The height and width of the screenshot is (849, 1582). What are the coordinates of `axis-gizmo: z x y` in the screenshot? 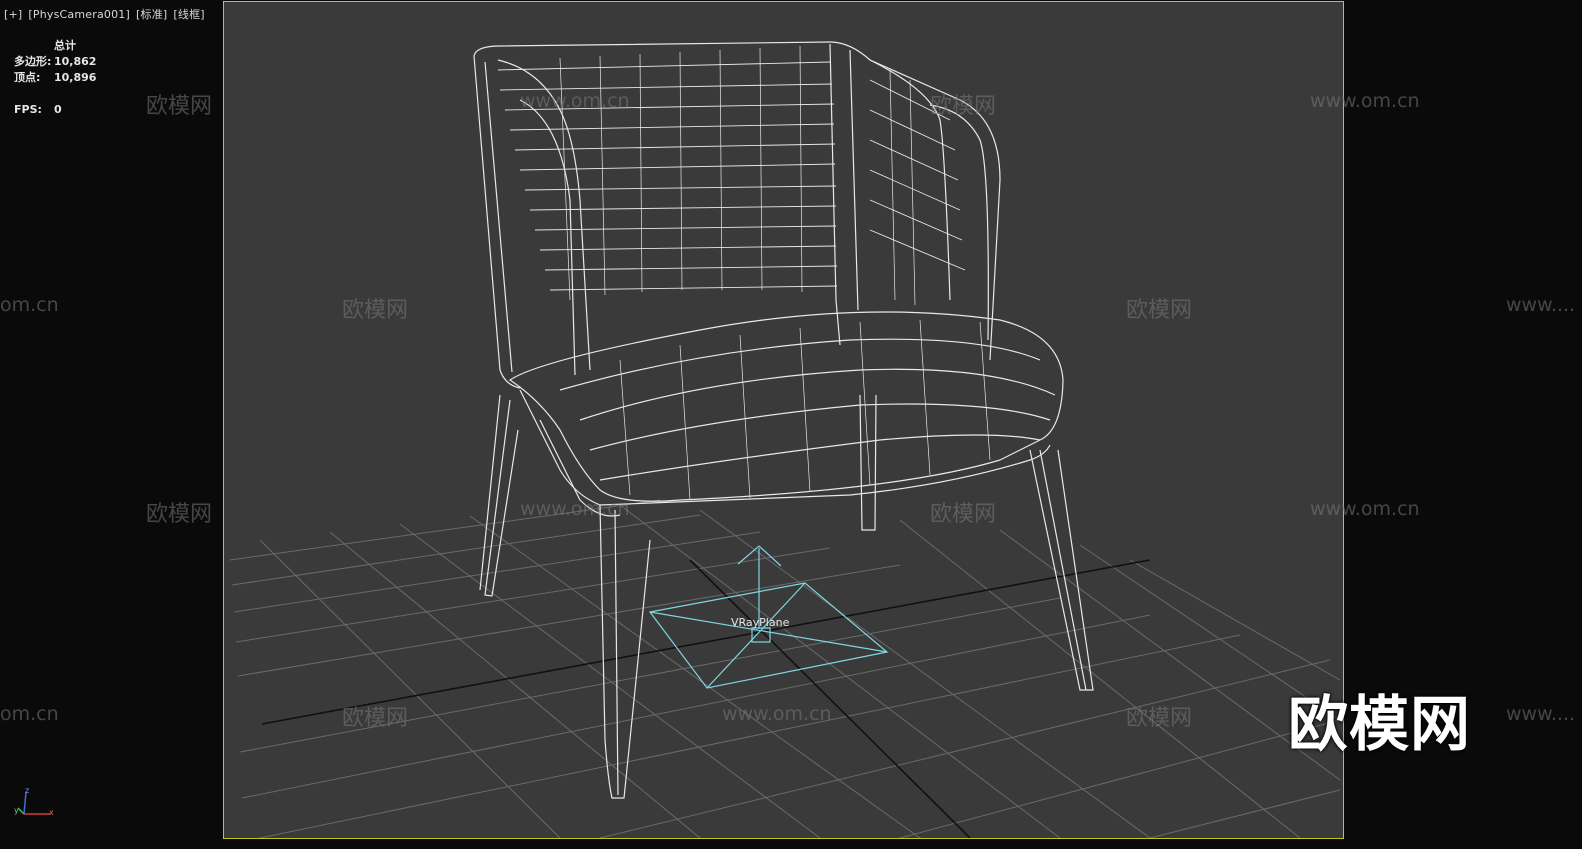 It's located at (34, 801).